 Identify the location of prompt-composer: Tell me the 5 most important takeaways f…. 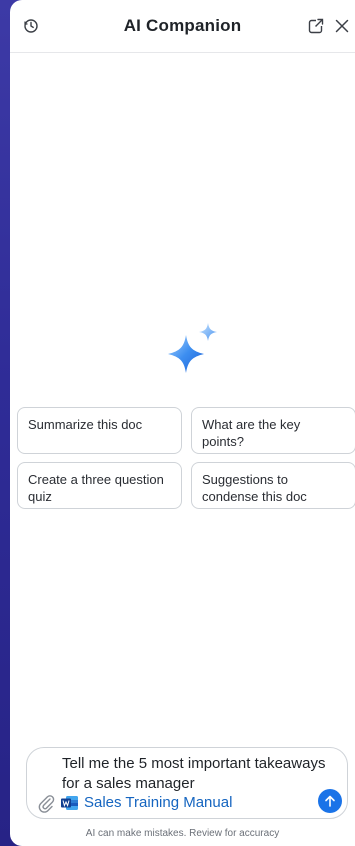
(187, 783).